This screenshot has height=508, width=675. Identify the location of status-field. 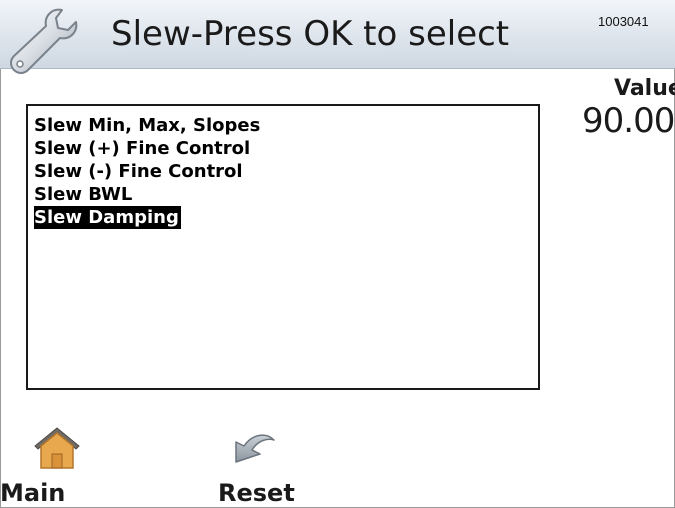
(283, 375).